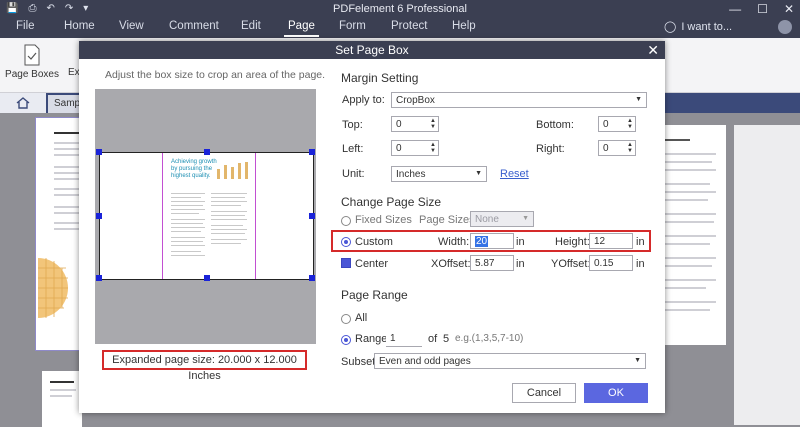 The height and width of the screenshot is (427, 800). Describe the element at coordinates (510, 361) in the screenshot. I see `subset-select: Even and odd pages ▼` at that location.